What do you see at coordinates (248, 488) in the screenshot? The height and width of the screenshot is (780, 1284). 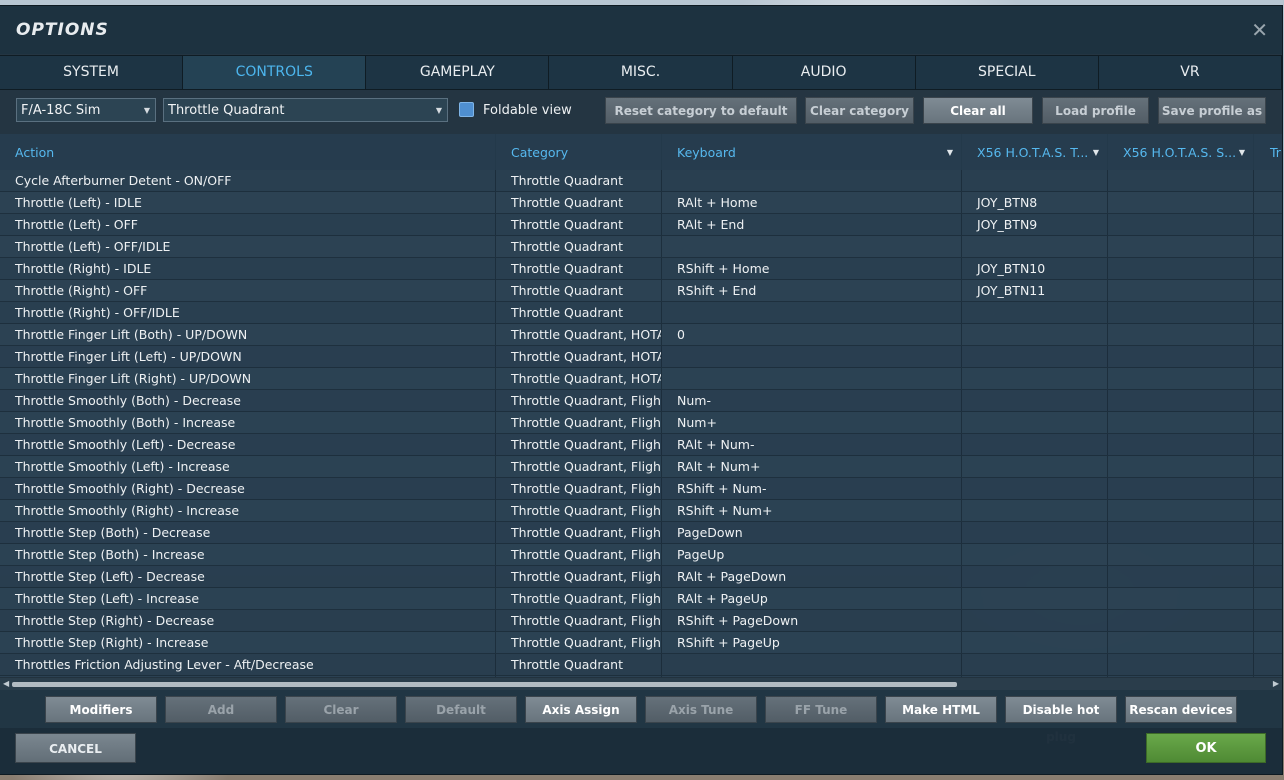 I see `cell-action: Throttle Smoothly (Right) - Decrease` at bounding box center [248, 488].